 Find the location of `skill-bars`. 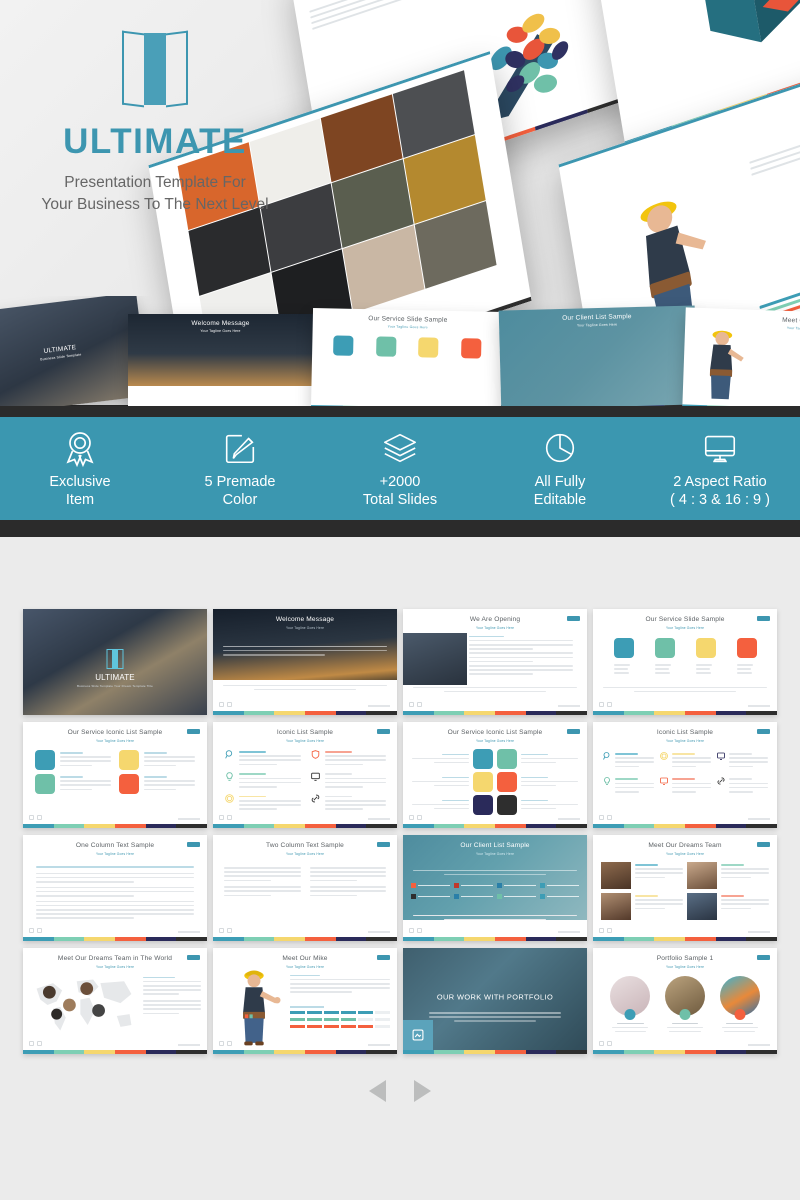

skill-bars is located at coordinates (340, 1017).